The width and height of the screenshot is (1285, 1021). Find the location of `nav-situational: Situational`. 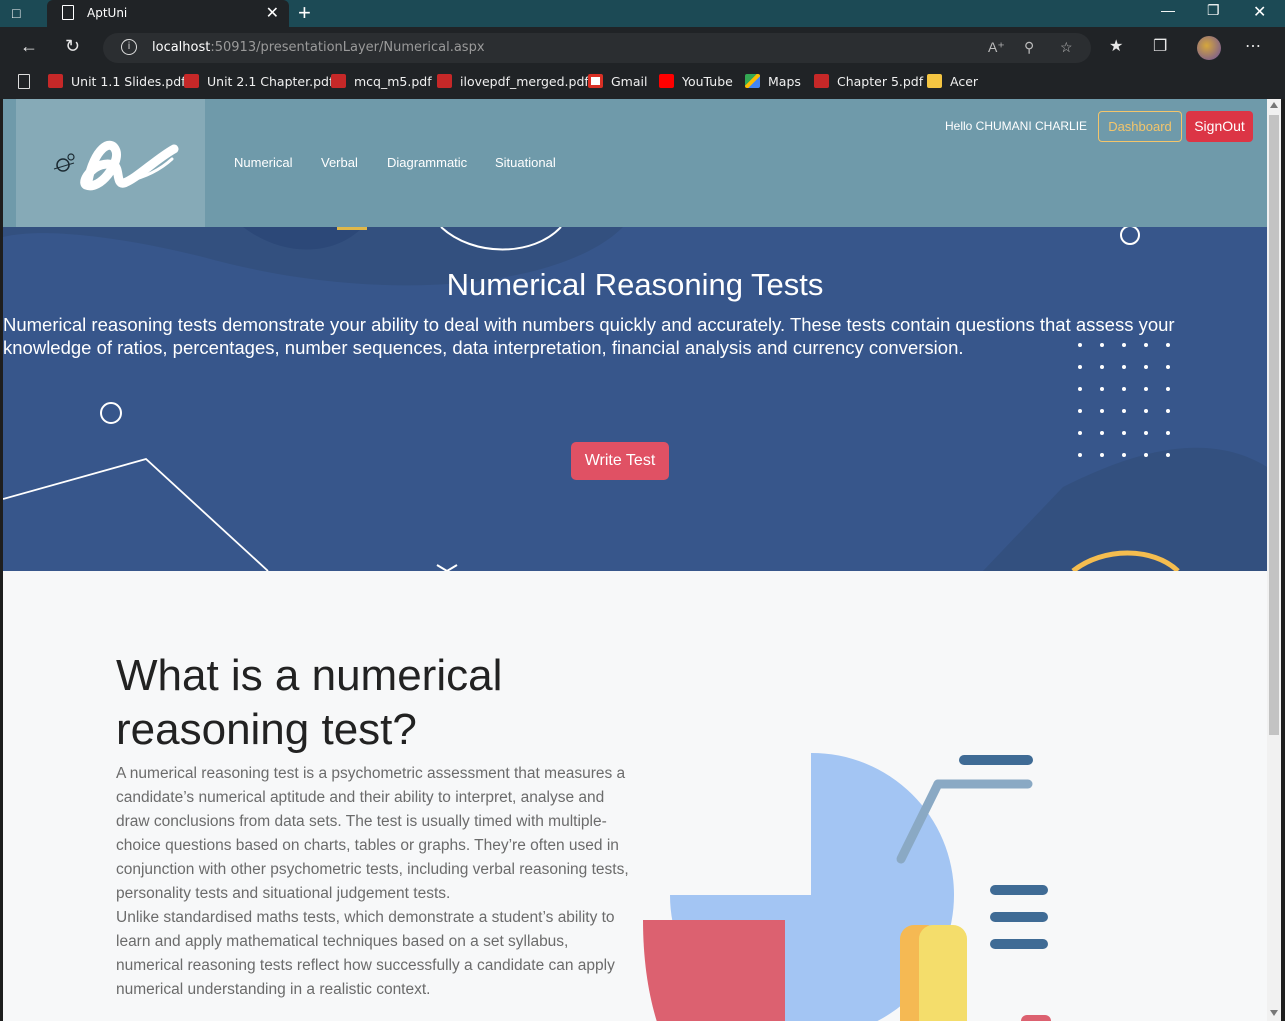

nav-situational: Situational is located at coordinates (525, 162).